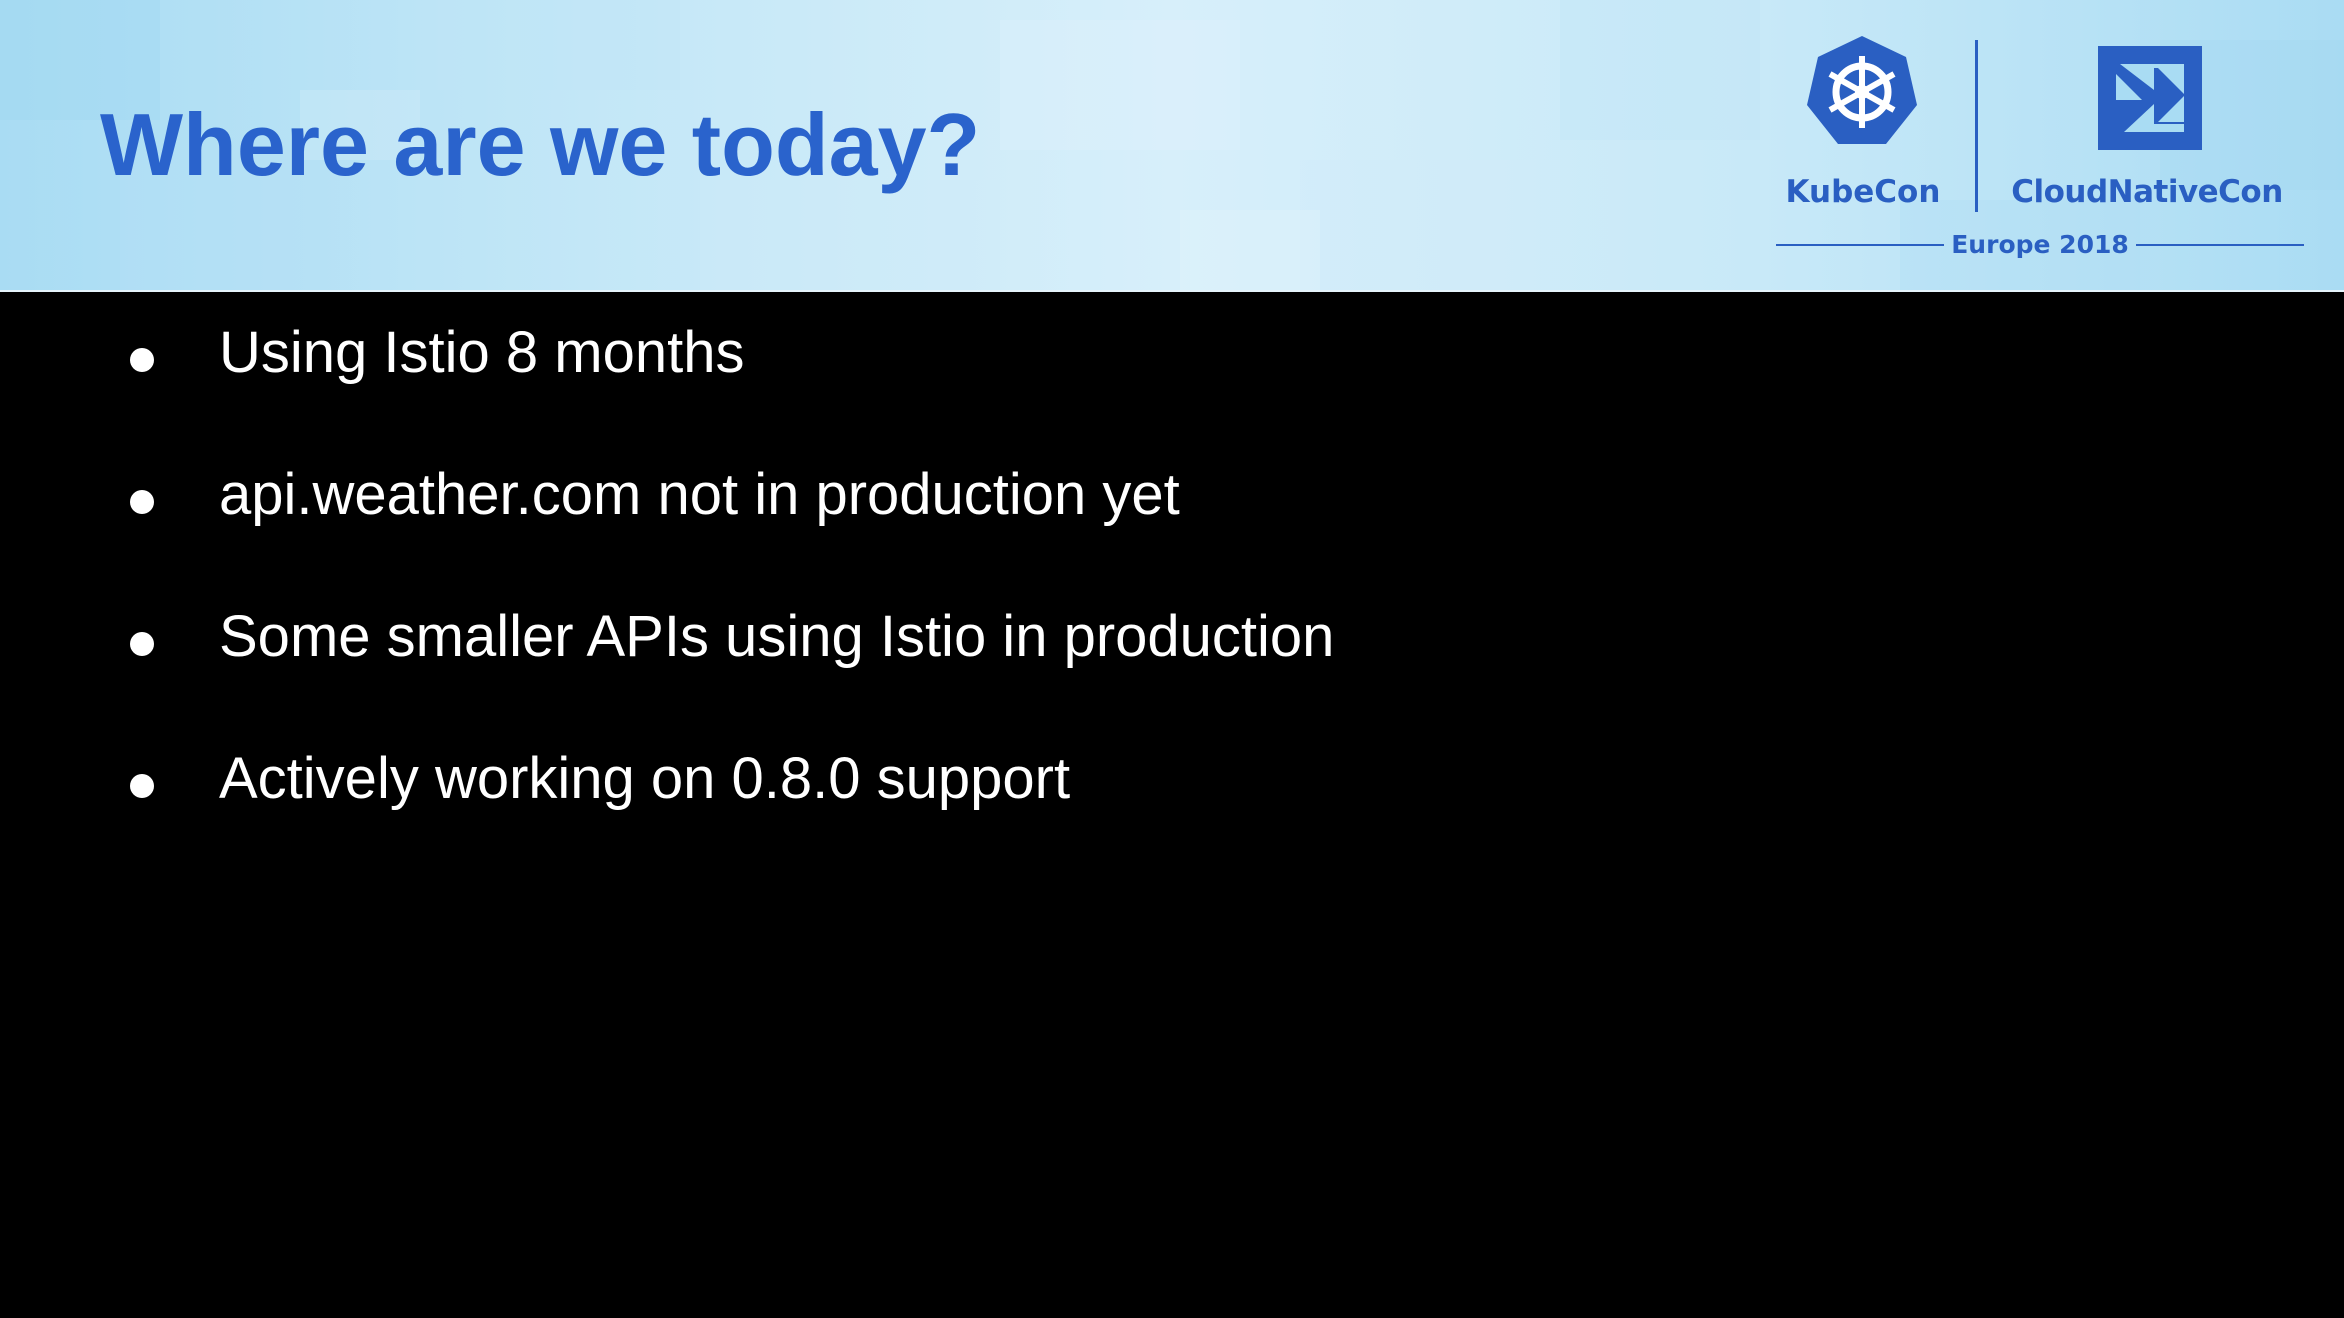  What do you see at coordinates (1976, 126) in the screenshot?
I see `logo-divider` at bounding box center [1976, 126].